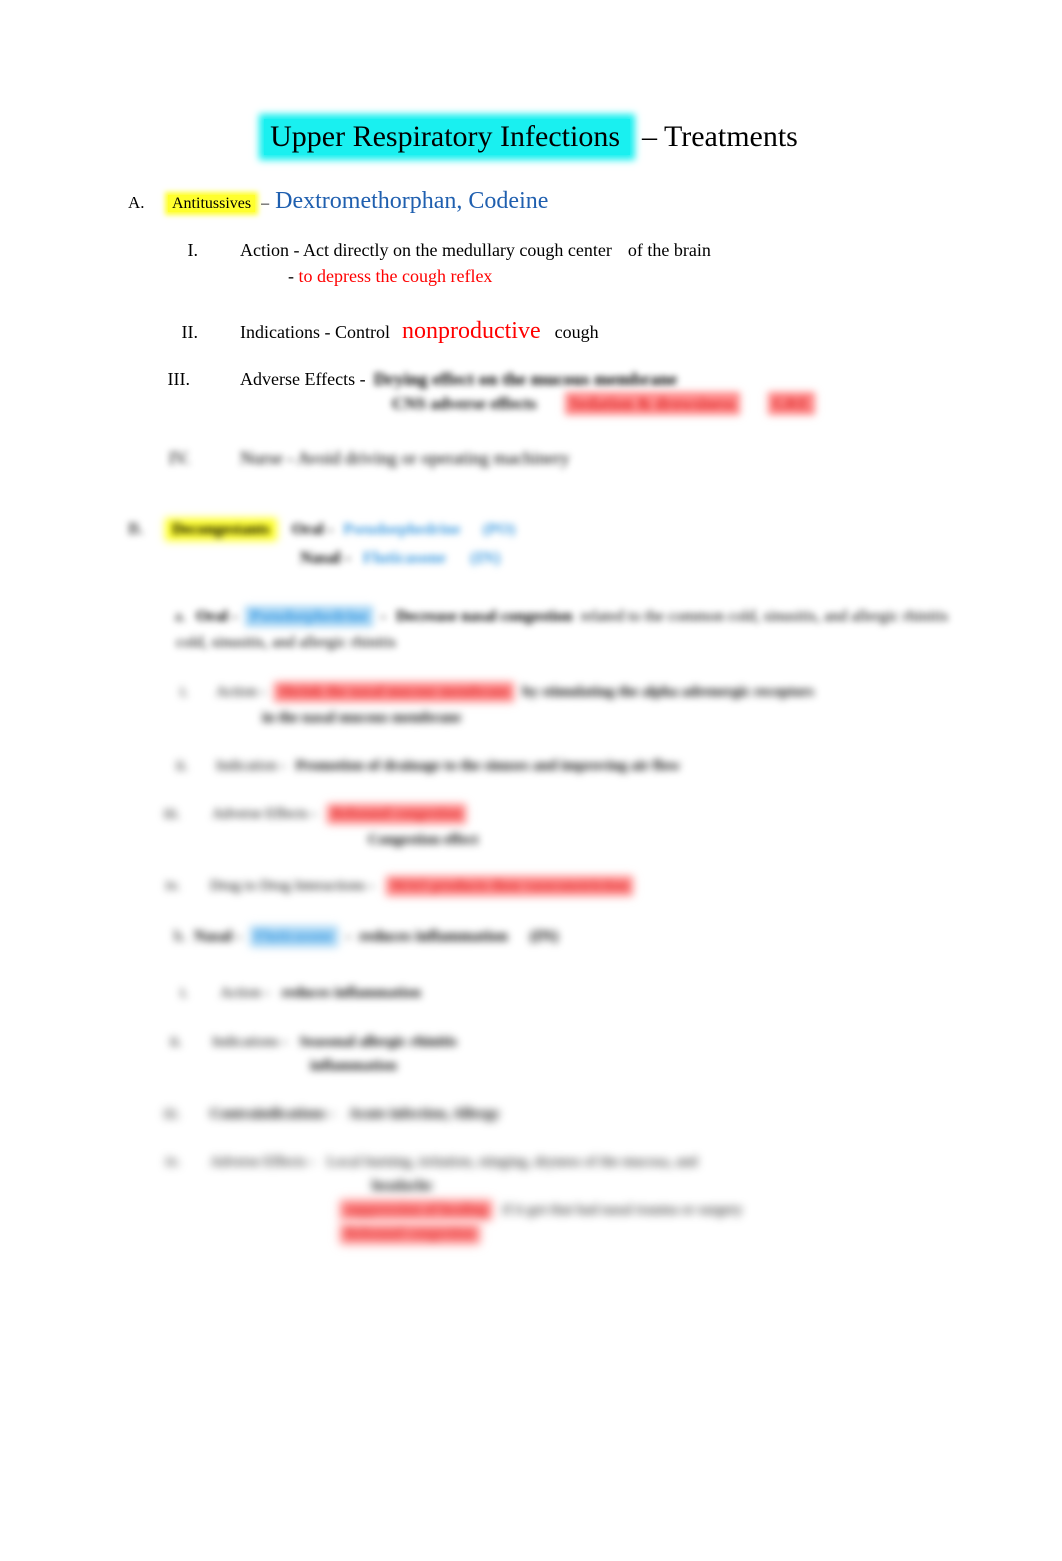  I want to click on section-b-oral-route: (PO), so click(499, 529).